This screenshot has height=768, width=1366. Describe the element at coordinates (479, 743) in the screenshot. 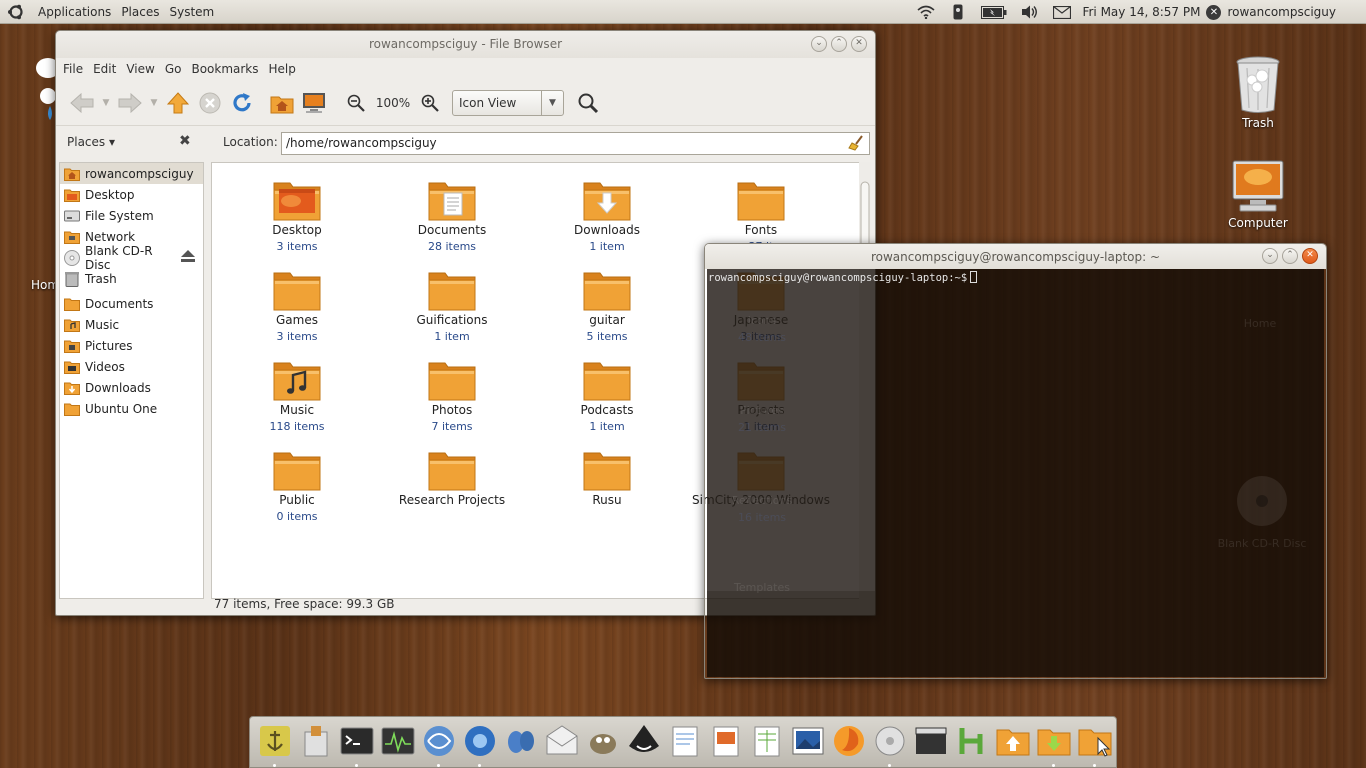

I see `dock-chromium-icon` at that location.